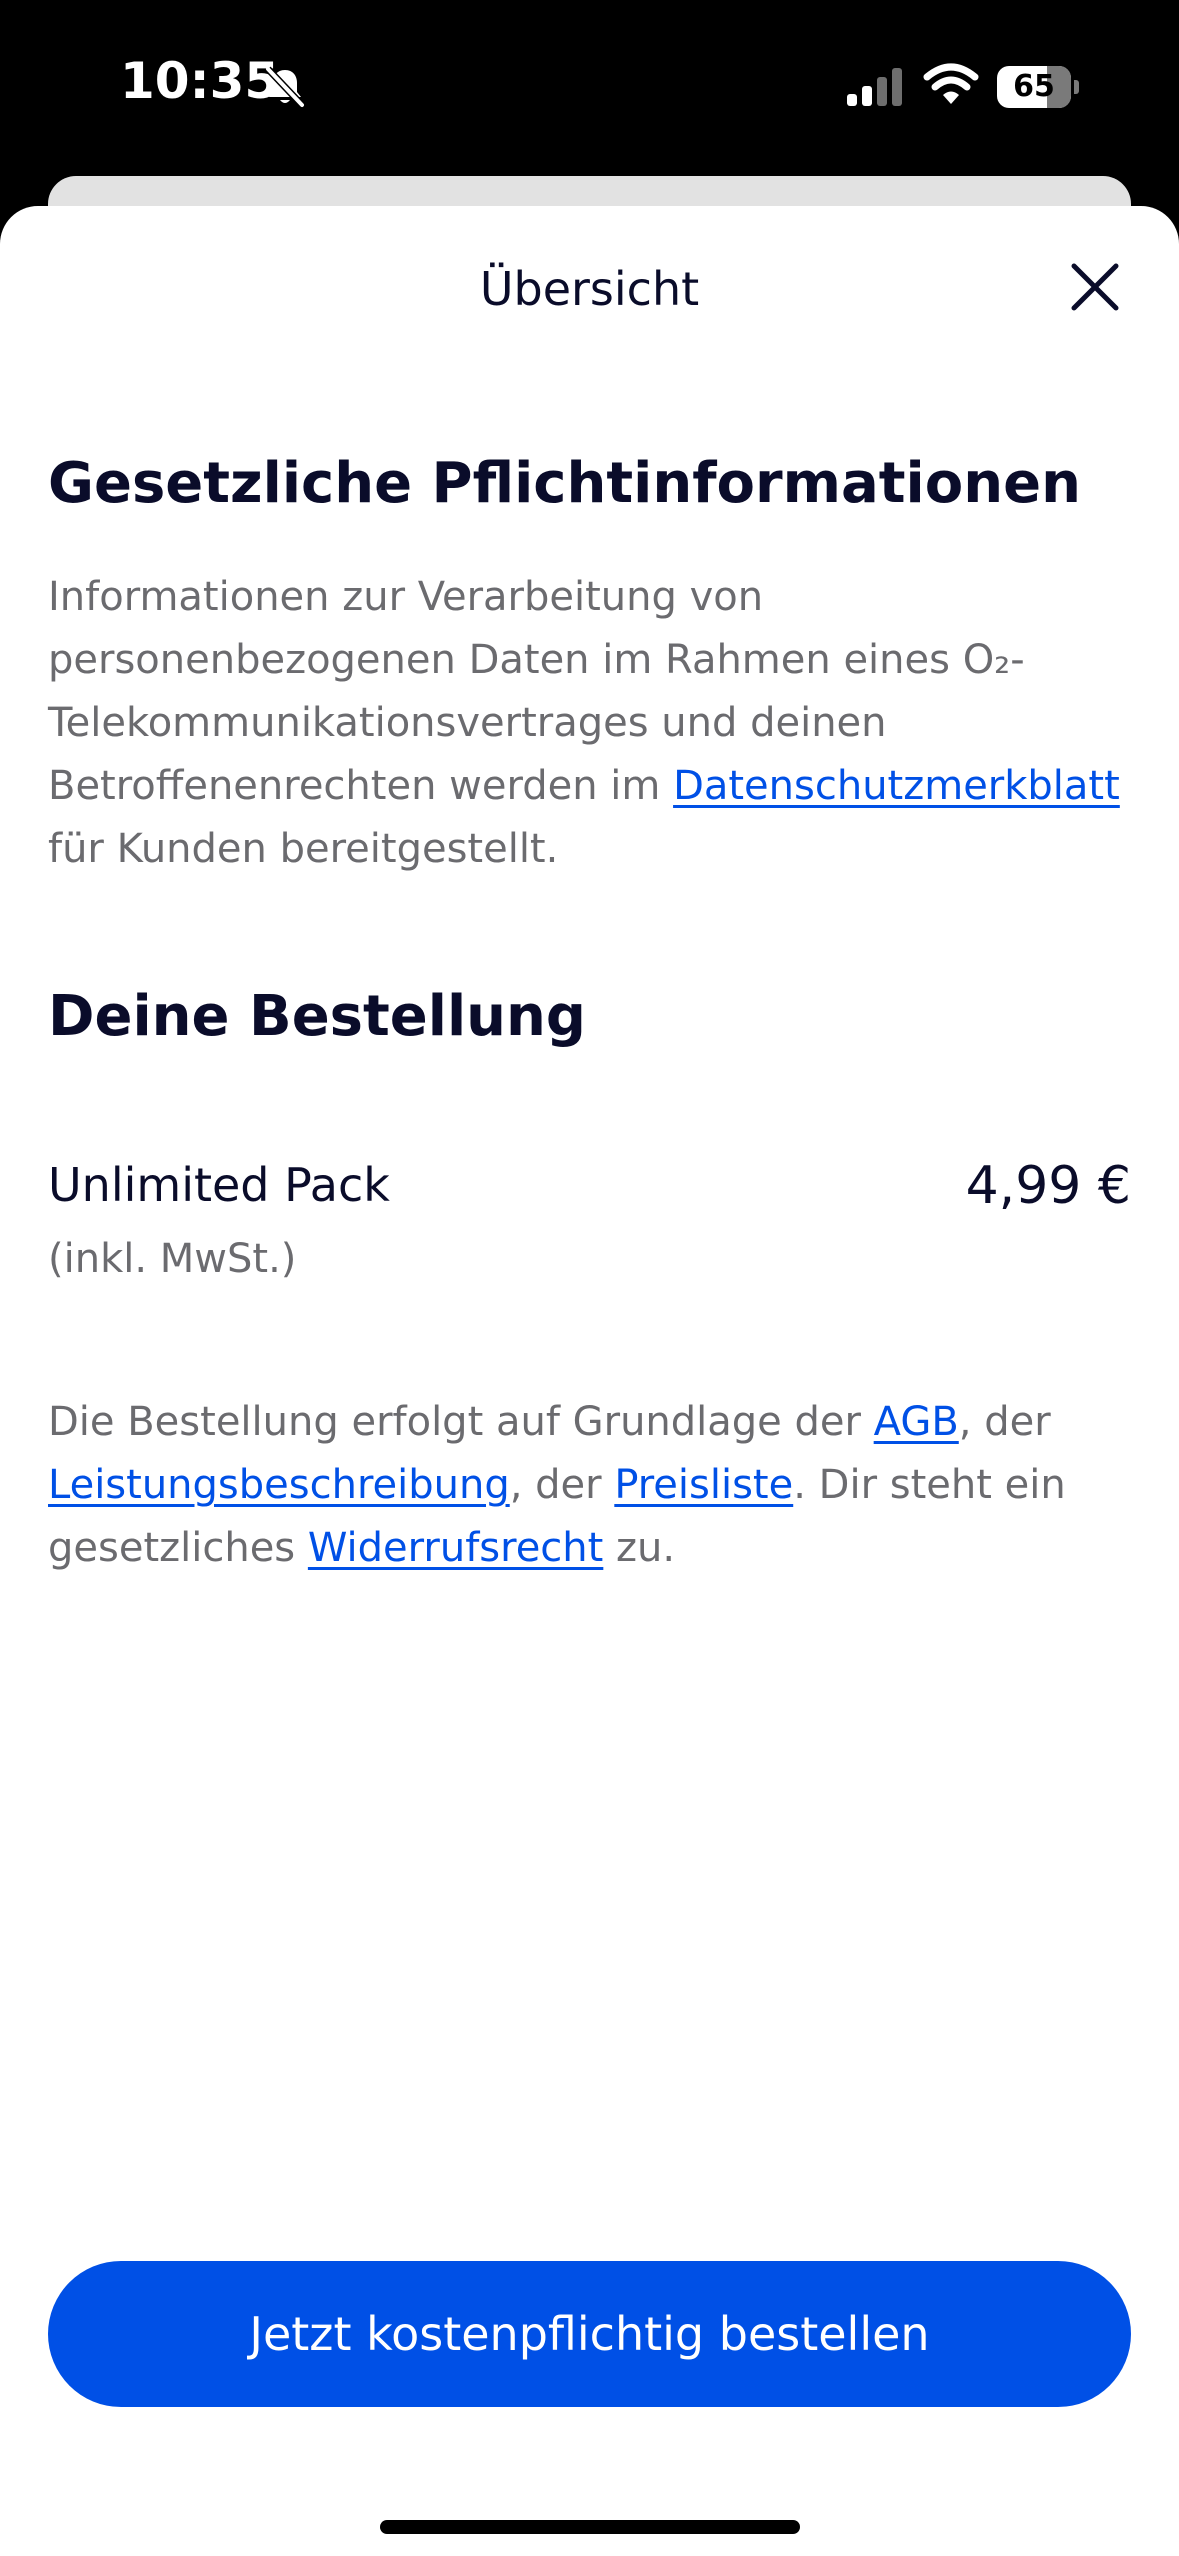 Image resolution: width=1179 pixels, height=2556 pixels. I want to click on battery-level: 65, so click(1034, 86).